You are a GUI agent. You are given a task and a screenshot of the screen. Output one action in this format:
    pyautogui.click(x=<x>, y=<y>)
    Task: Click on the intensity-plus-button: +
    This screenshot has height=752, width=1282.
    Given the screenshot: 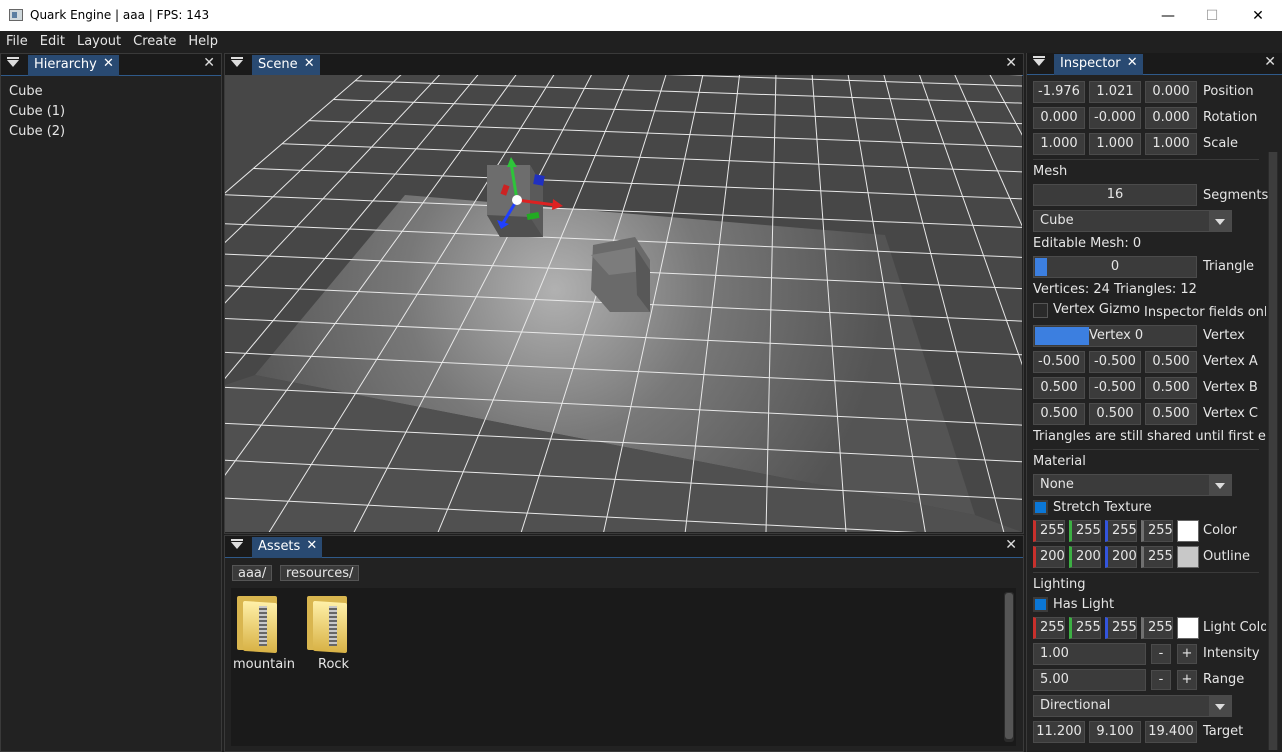 What is the action you would take?
    pyautogui.click(x=1187, y=654)
    